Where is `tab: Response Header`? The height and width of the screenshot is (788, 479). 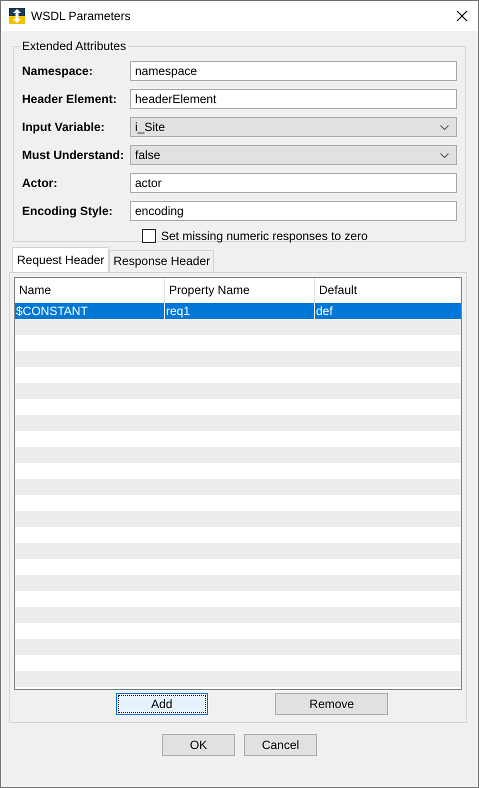 tab: Response Header is located at coordinates (161, 261).